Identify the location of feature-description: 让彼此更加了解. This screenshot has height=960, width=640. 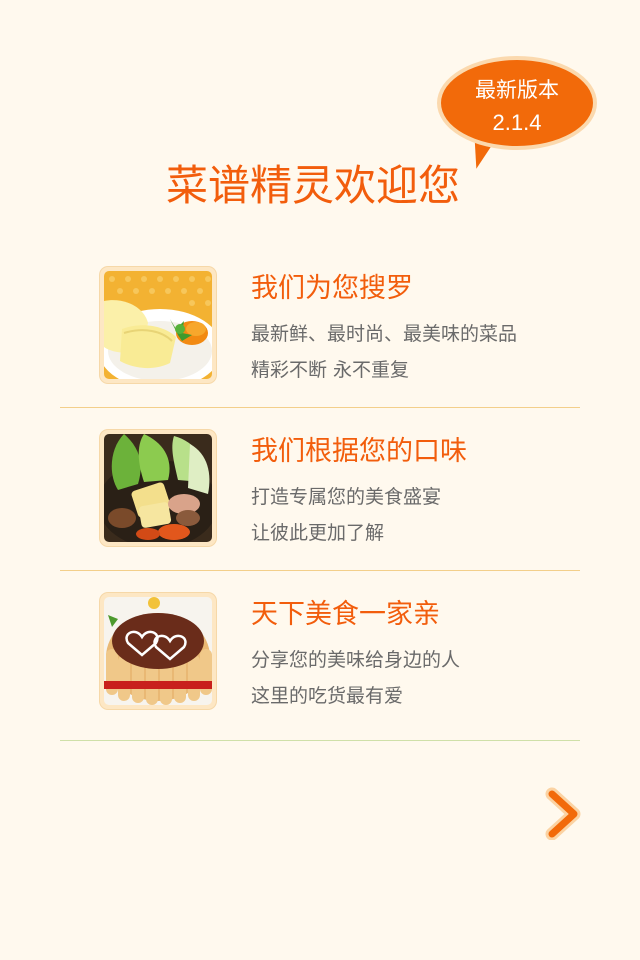
(318, 533).